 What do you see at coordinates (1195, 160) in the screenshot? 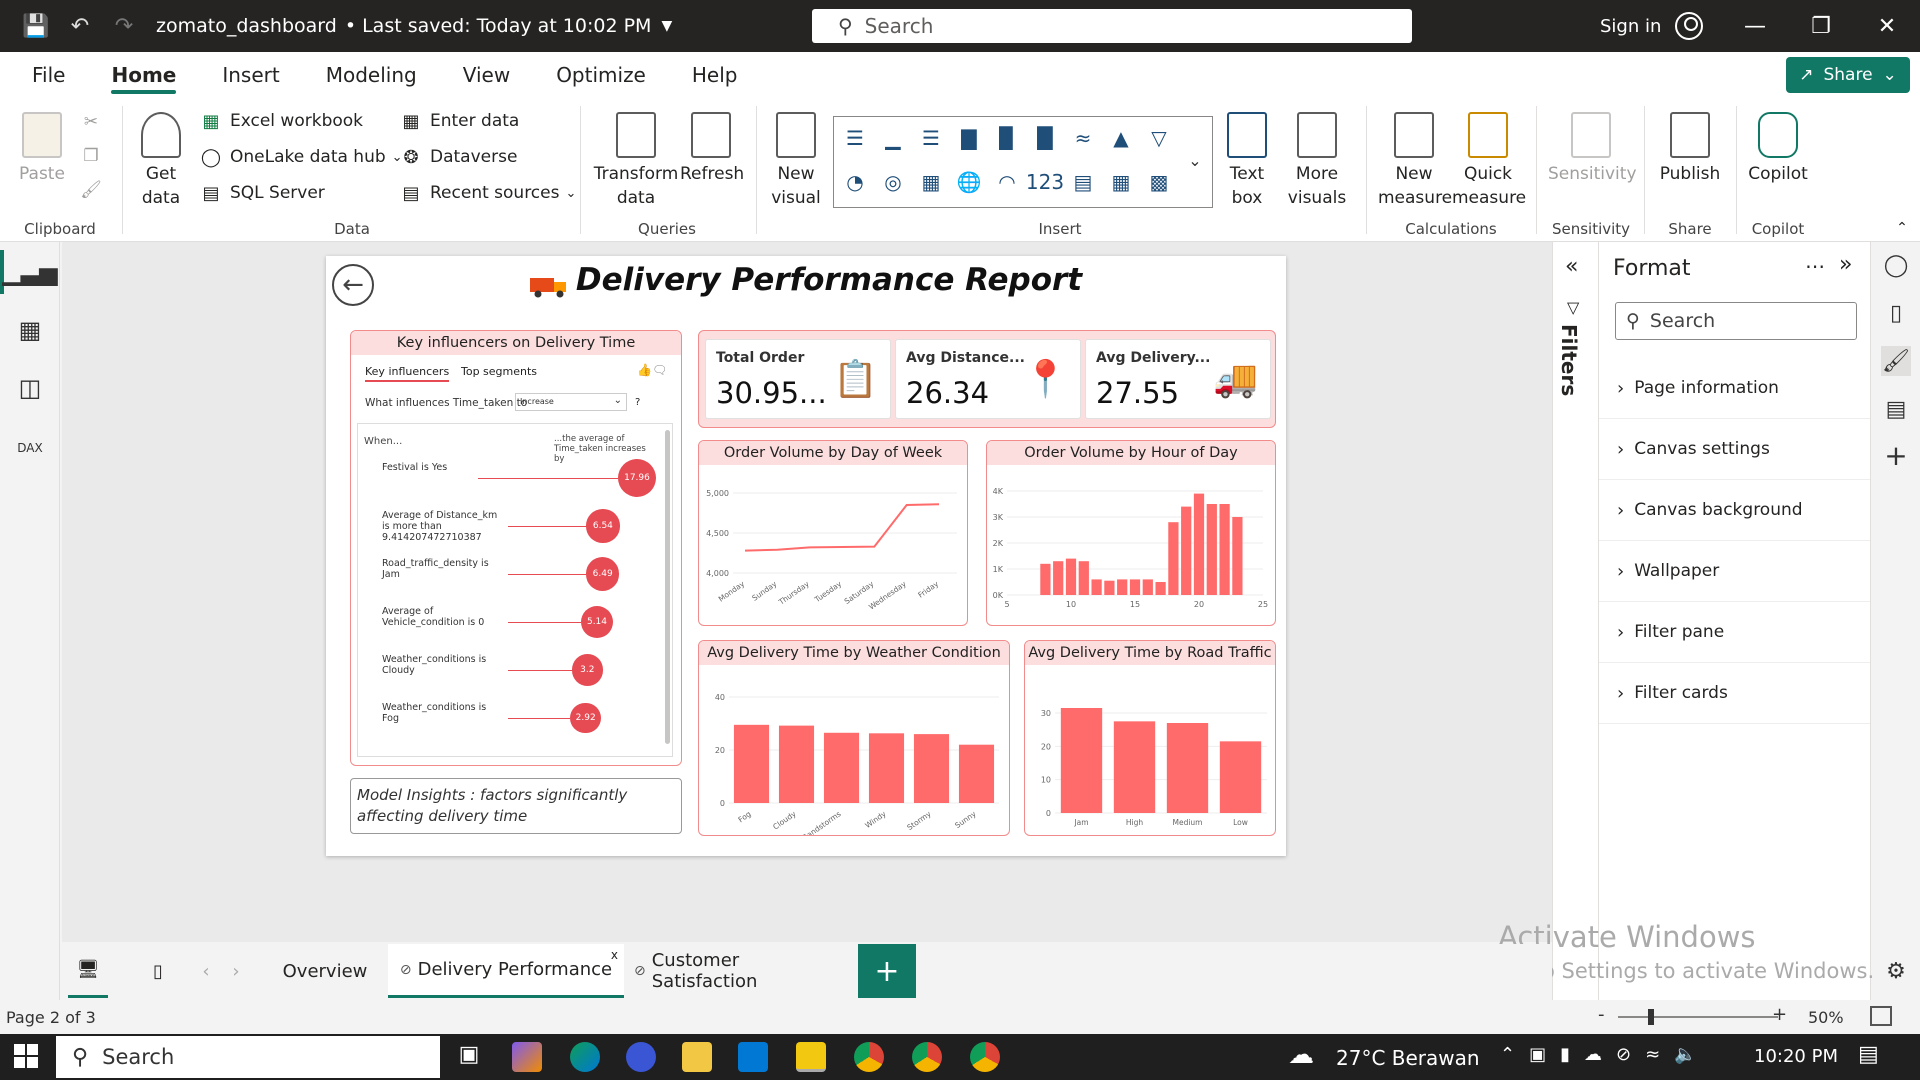
I see `chevron-down-icon: ⌄` at bounding box center [1195, 160].